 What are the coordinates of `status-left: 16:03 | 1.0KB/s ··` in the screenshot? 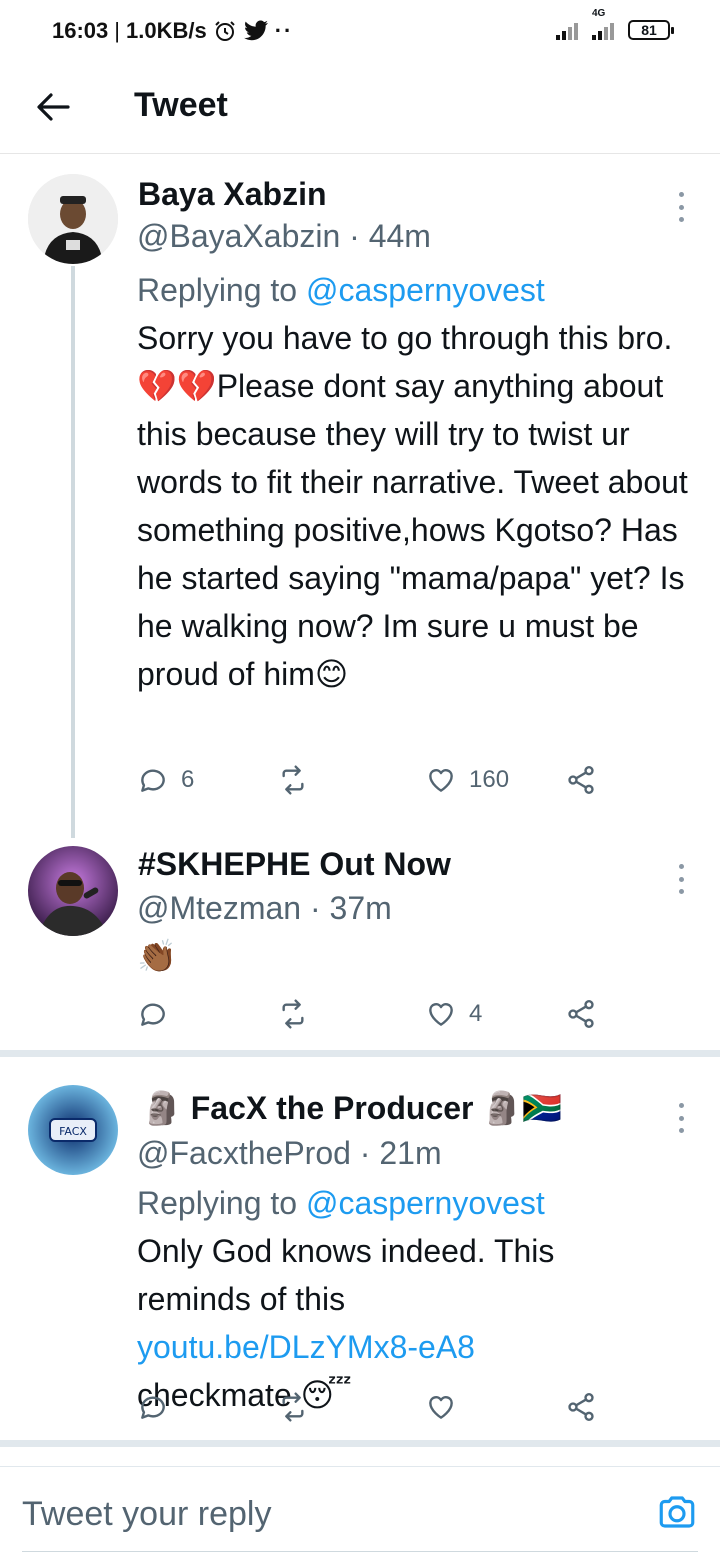 It's located at (172, 31).